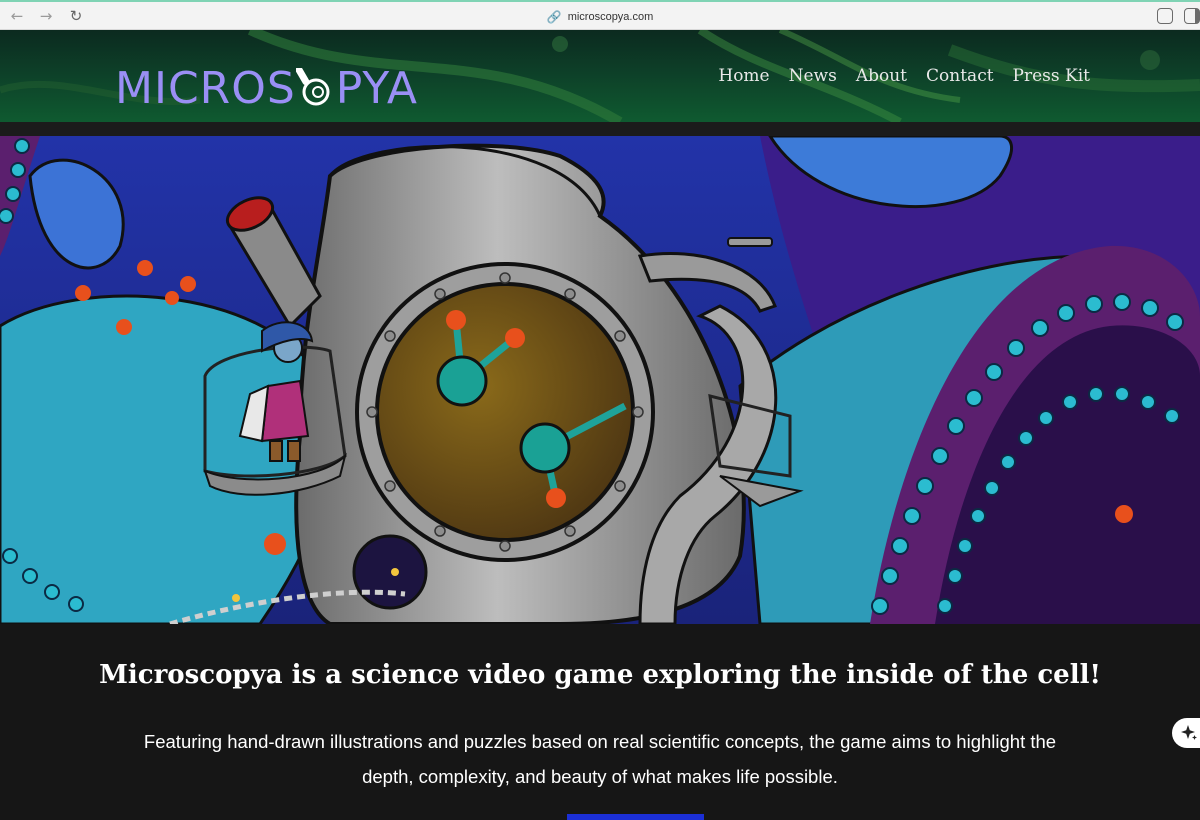 The image size is (1200, 820). Describe the element at coordinates (1189, 732) in the screenshot. I see `sparkle-icon` at that location.